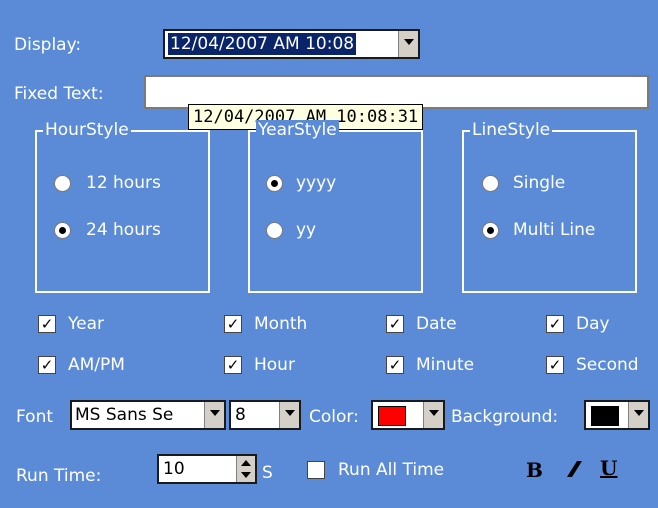 The image size is (658, 508). I want to click on radio-24-hours-label: 24 hours, so click(123, 230).